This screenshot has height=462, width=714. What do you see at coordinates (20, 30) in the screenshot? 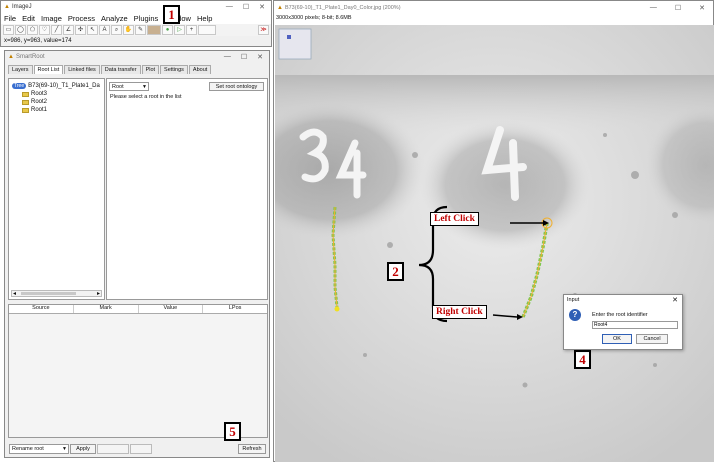
I see `oval-tool-icon: ◯` at bounding box center [20, 30].